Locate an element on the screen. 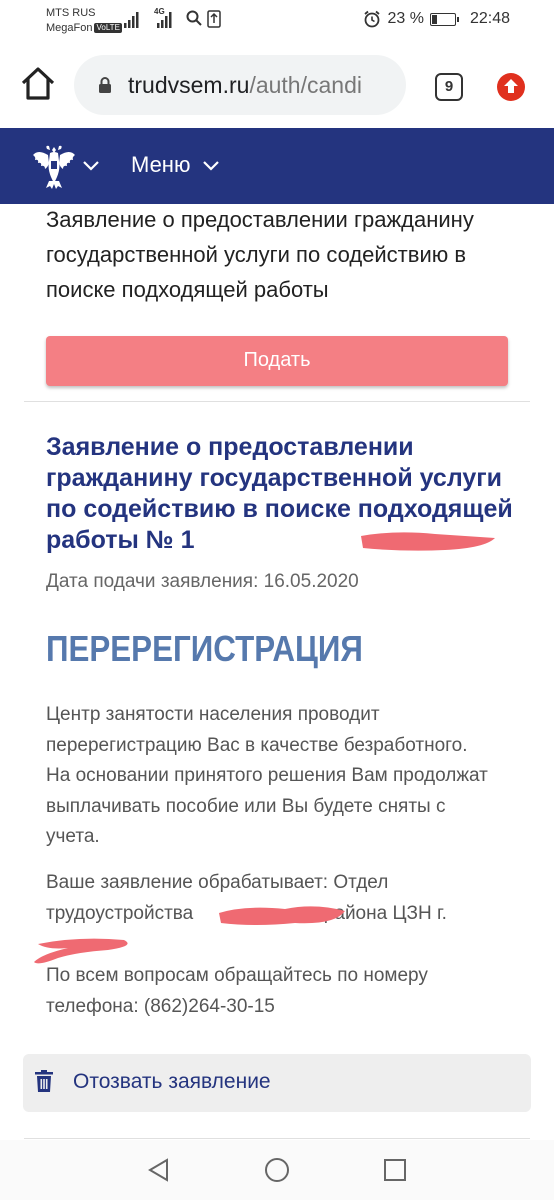 The image size is (554, 1200). menu-chevron-down-icon is located at coordinates (211, 165).